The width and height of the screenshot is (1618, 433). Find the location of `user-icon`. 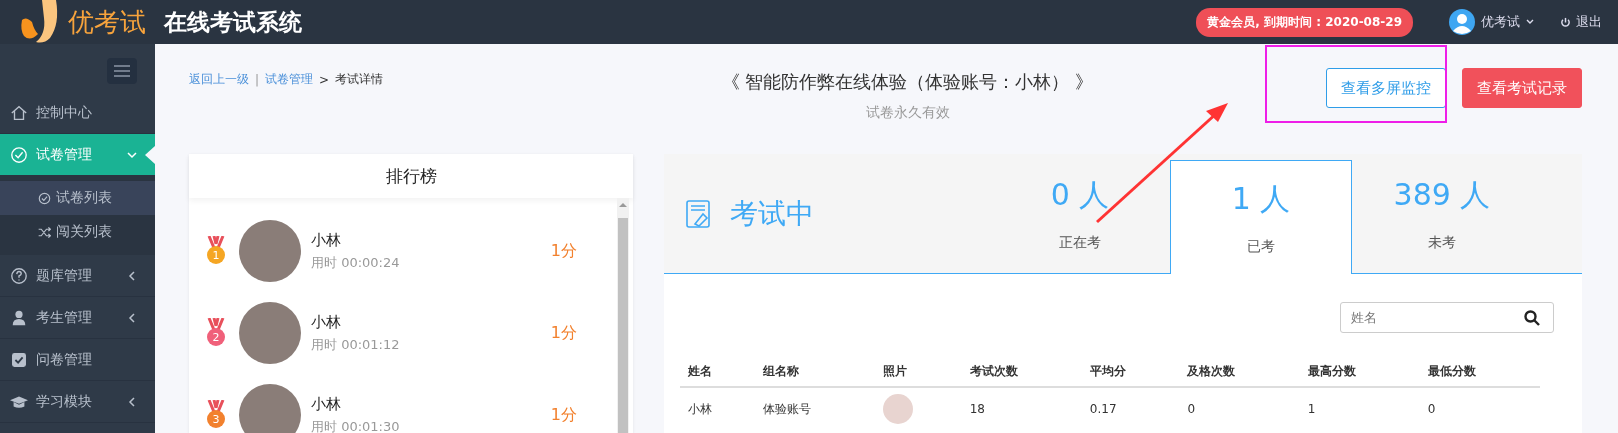

user-icon is located at coordinates (19, 317).